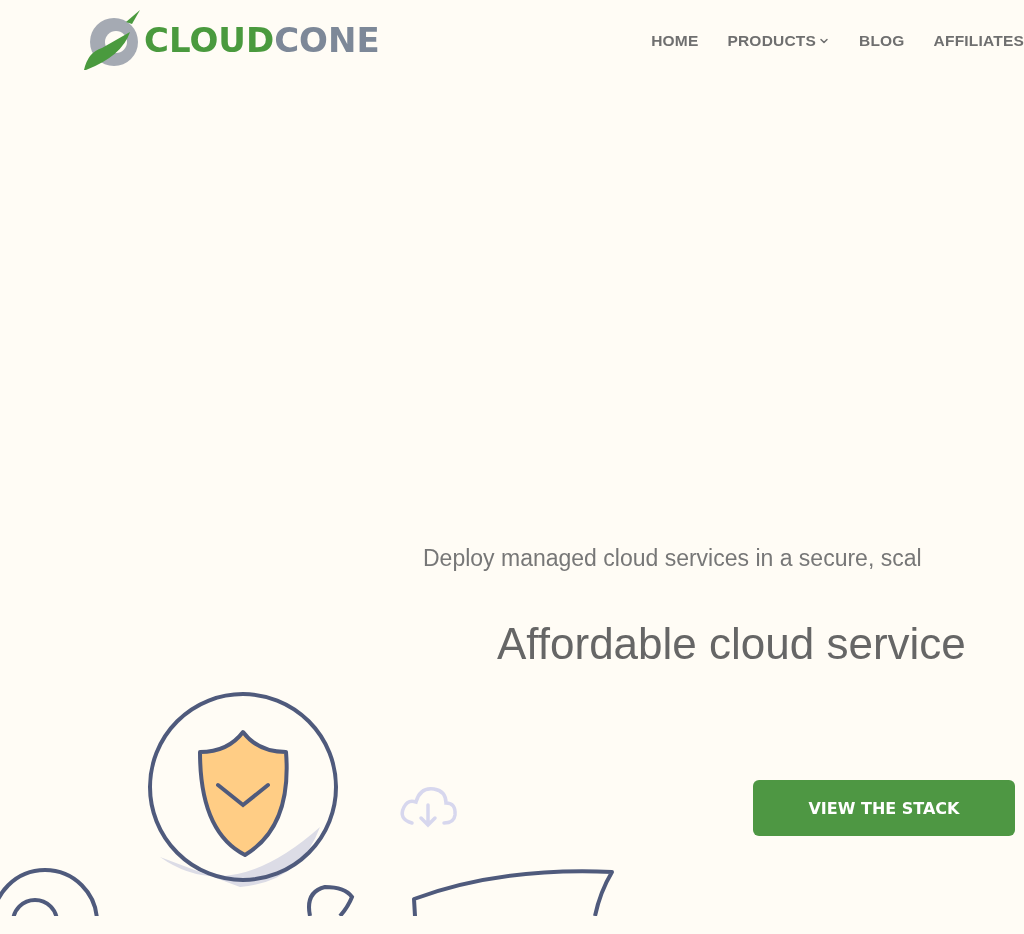 The image size is (1024, 934). I want to click on logo-text: CLOUDCONE, so click(262, 40).